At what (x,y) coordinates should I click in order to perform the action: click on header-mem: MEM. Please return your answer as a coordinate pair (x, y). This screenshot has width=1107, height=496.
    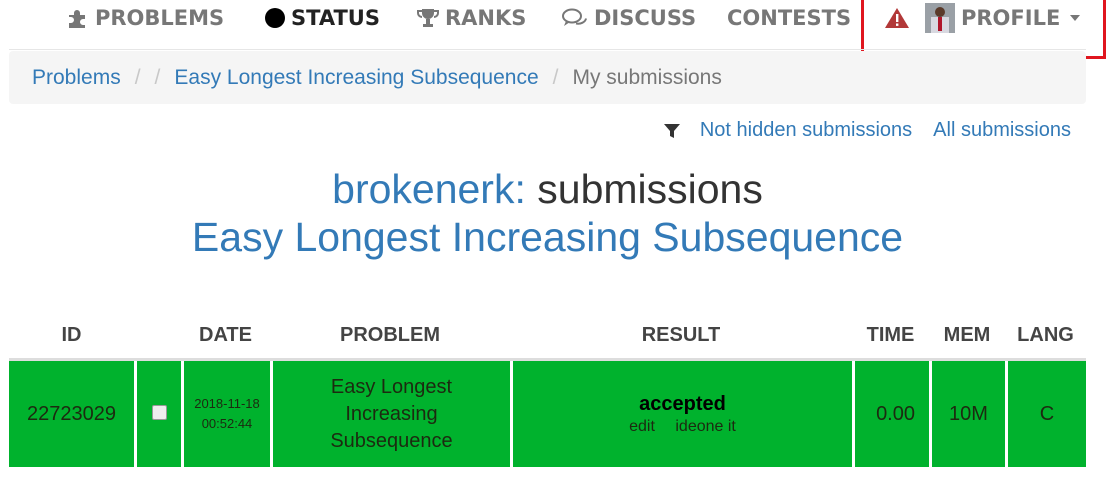
    Looking at the image, I should click on (967, 337).